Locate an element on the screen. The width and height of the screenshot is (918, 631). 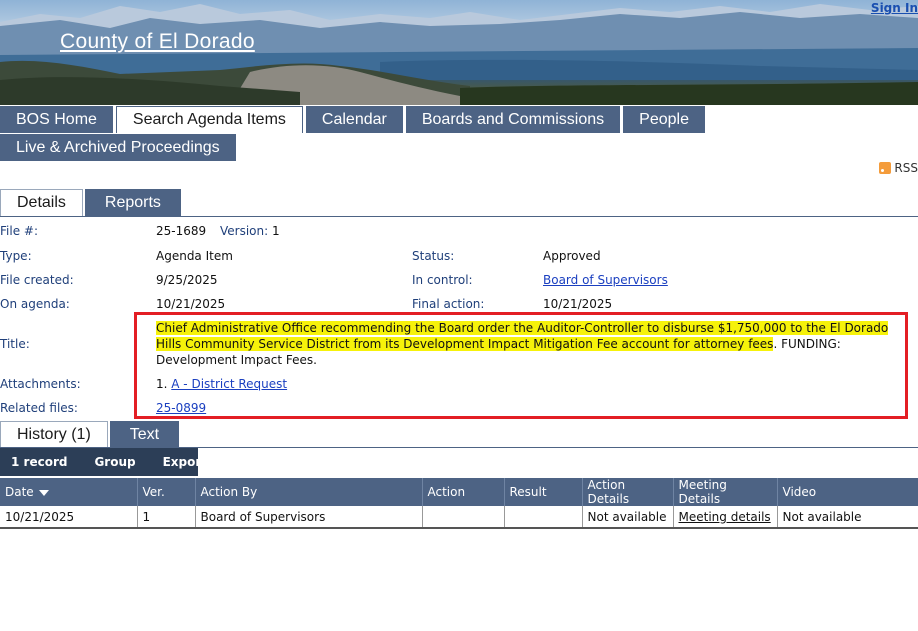
column-header-action-by: Action By is located at coordinates (309, 492).